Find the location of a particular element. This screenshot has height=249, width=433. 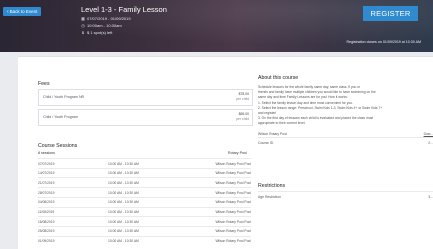

fee-item-price: $78.00 is located at coordinates (243, 94).